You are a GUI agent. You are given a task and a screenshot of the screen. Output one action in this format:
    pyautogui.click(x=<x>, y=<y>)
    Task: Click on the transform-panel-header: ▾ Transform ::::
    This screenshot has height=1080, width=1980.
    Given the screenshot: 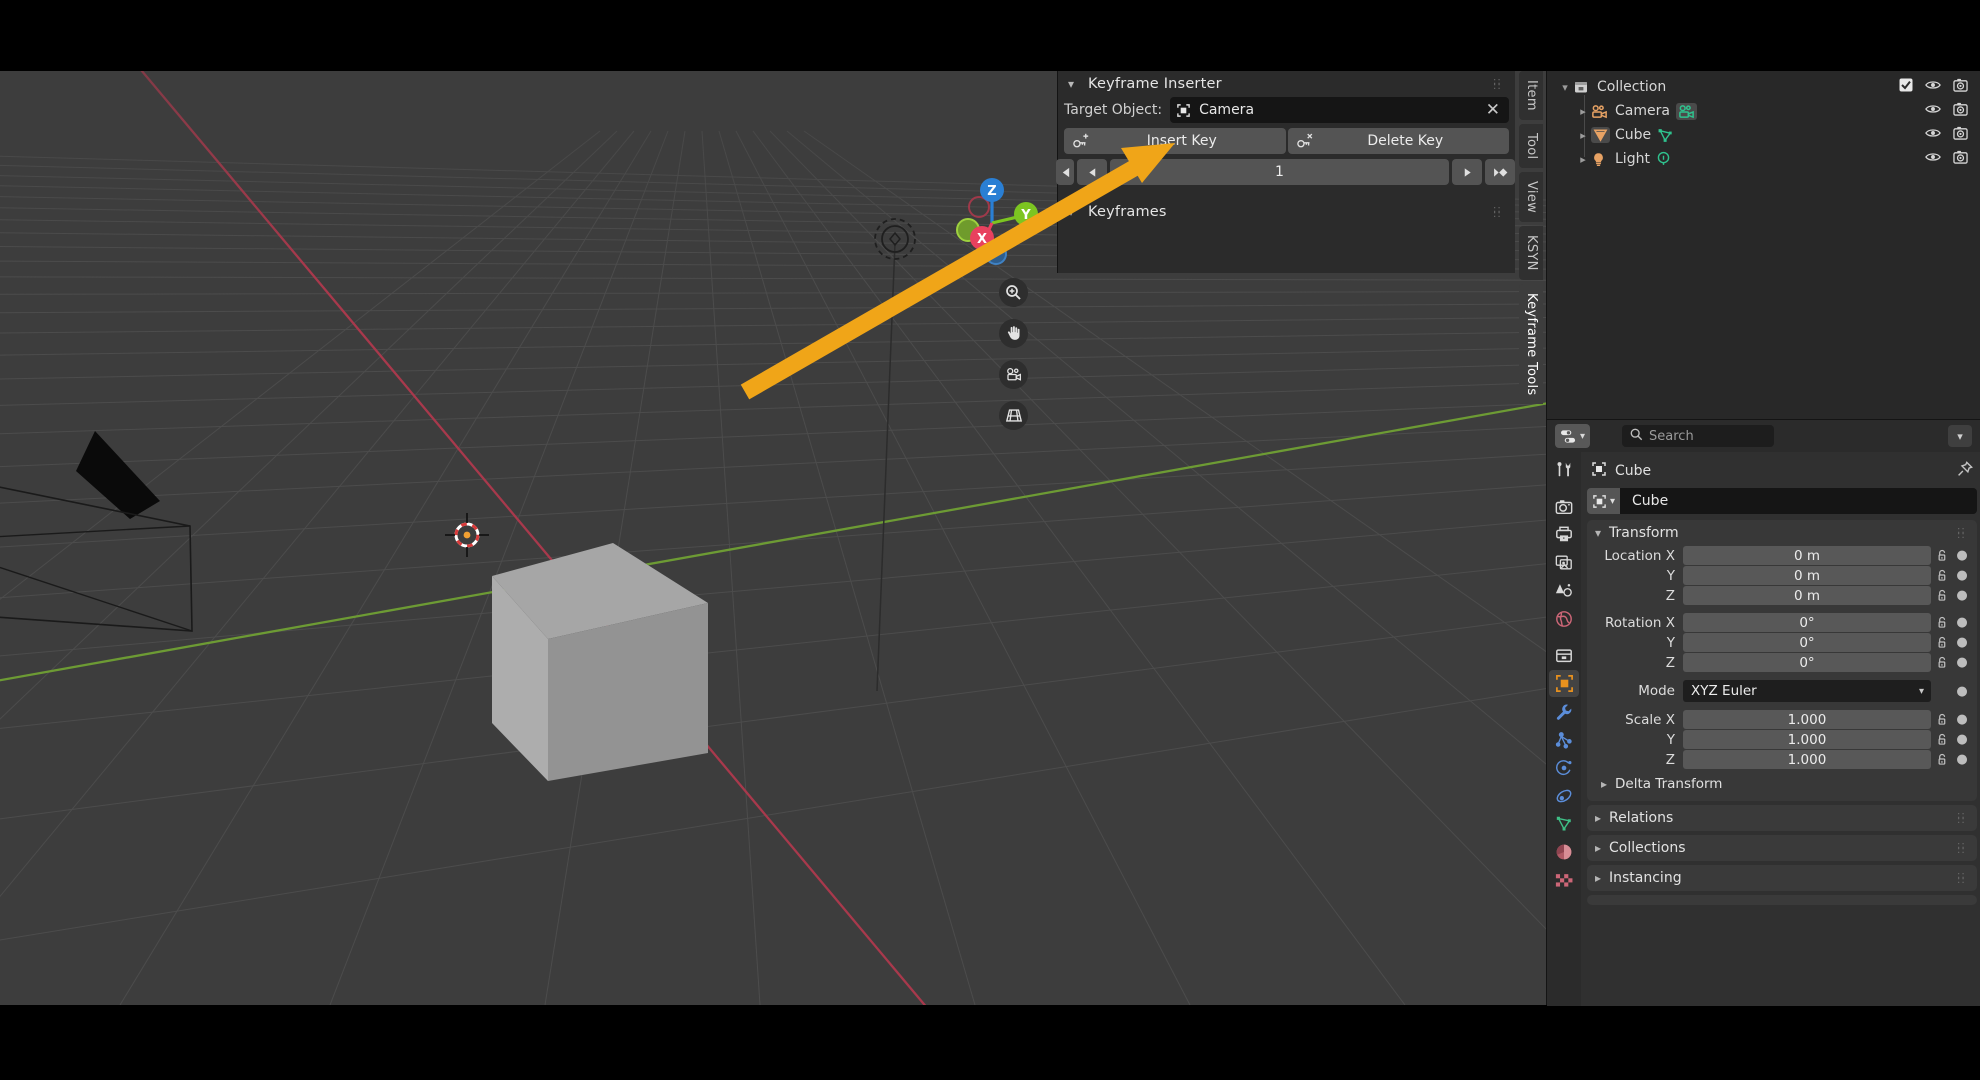 What is the action you would take?
    pyautogui.click(x=1782, y=533)
    